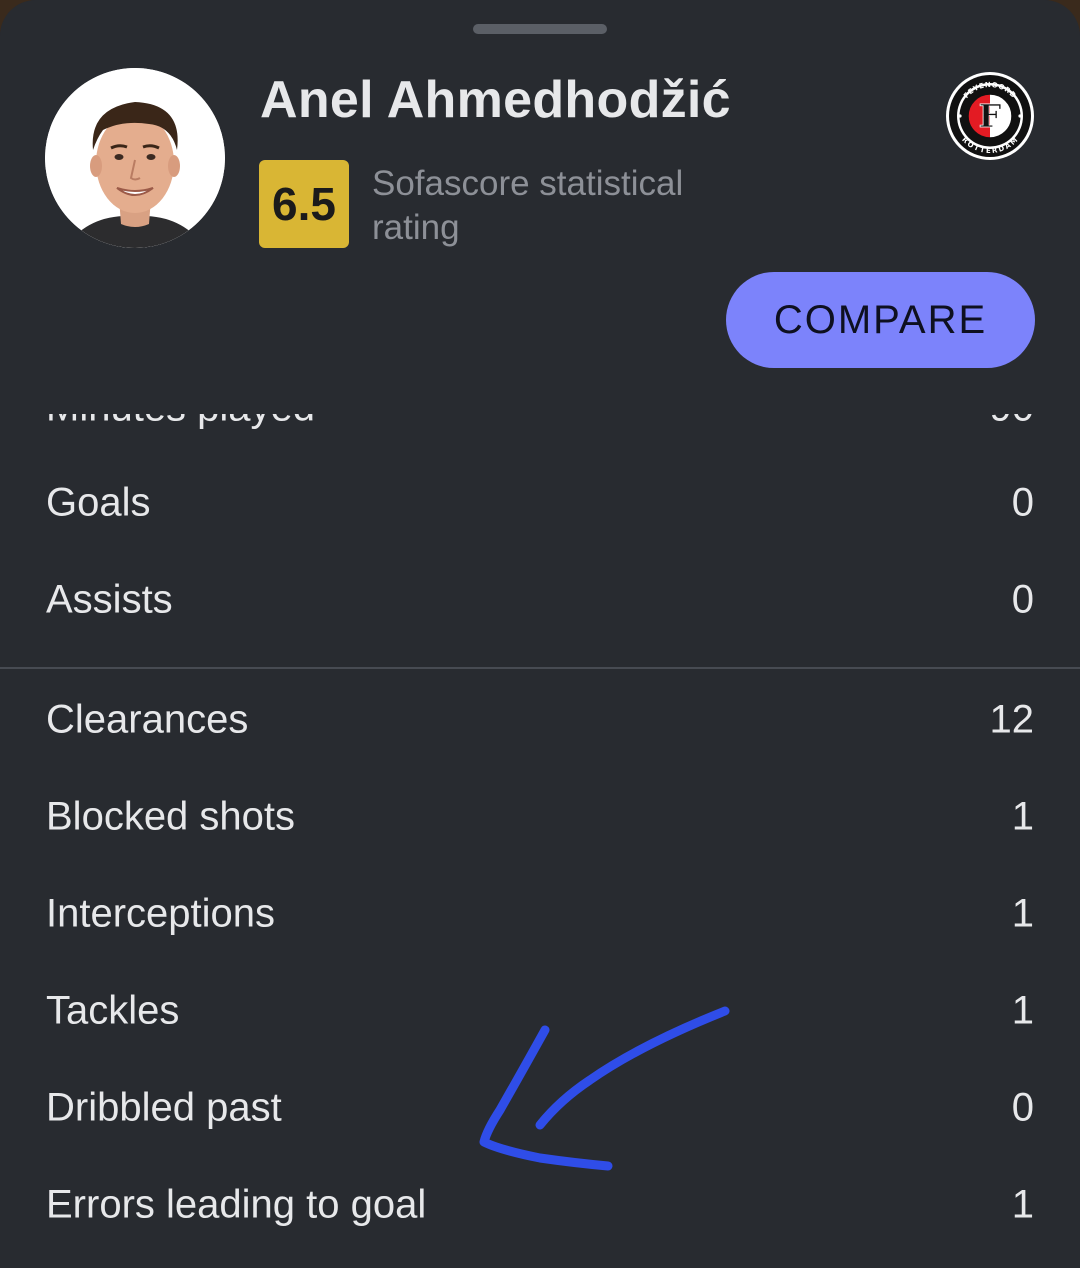  Describe the element at coordinates (540, 668) in the screenshot. I see `section-divider` at that location.